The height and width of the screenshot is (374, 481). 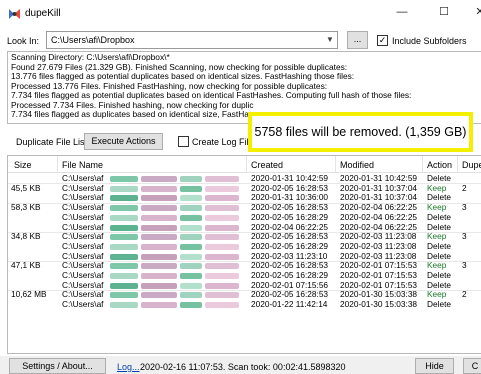 I want to click on lookin-label: Look In:, so click(x=23, y=41).